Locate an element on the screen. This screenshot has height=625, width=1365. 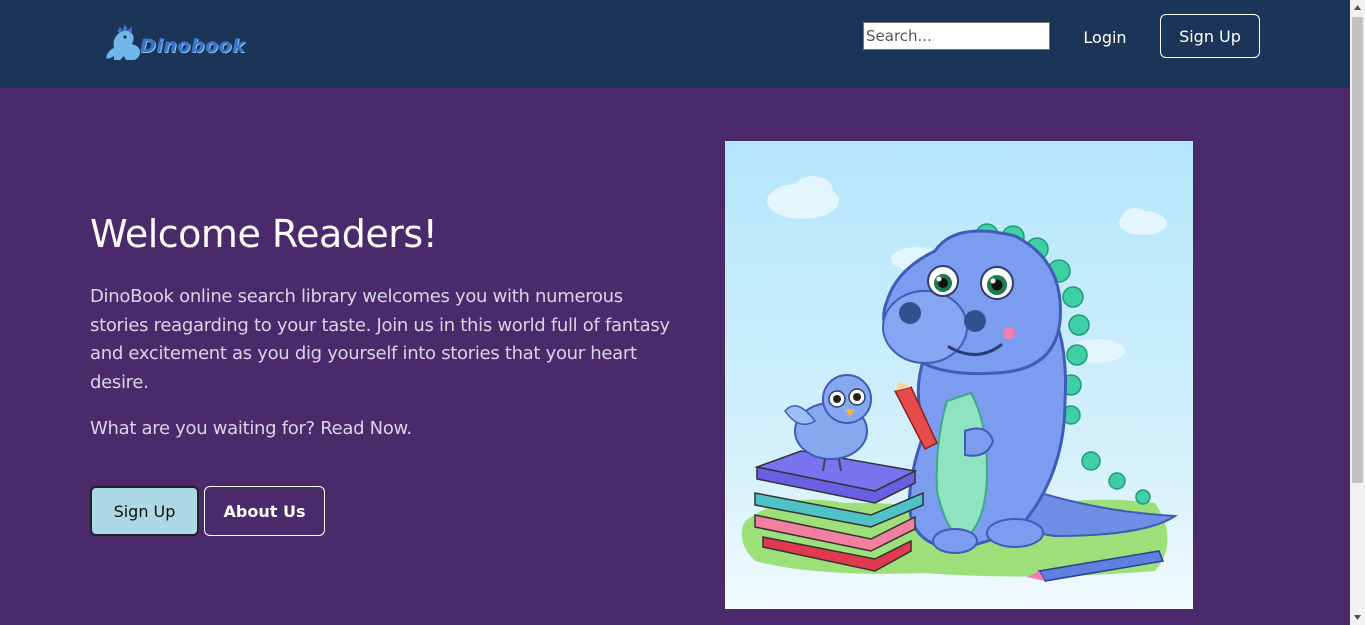
hero-signup-button: Sign Up is located at coordinates (144, 511).